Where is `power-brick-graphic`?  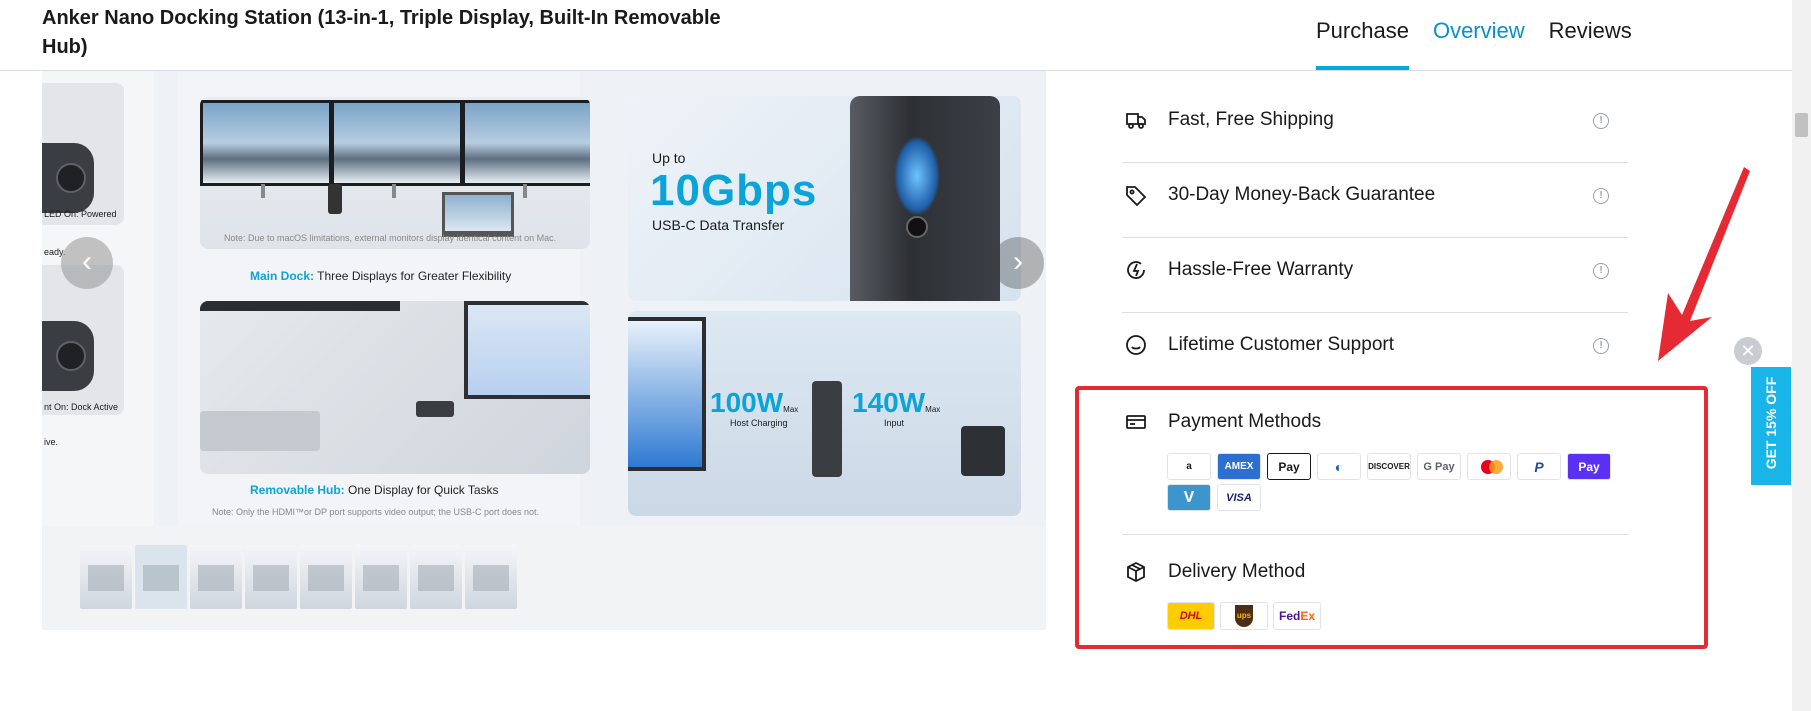
power-brick-graphic is located at coordinates (983, 451).